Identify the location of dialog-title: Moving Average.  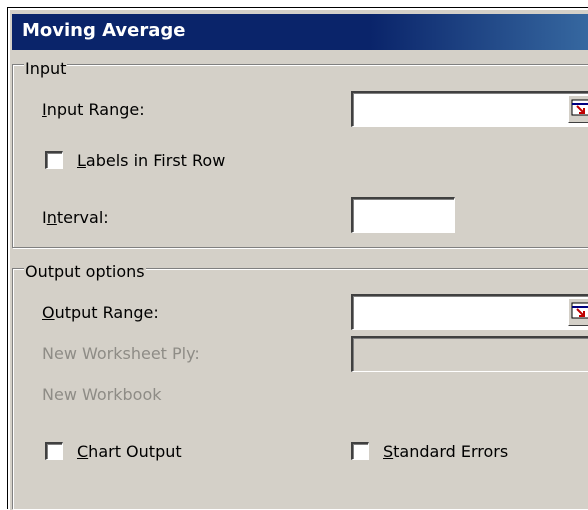
(104, 30).